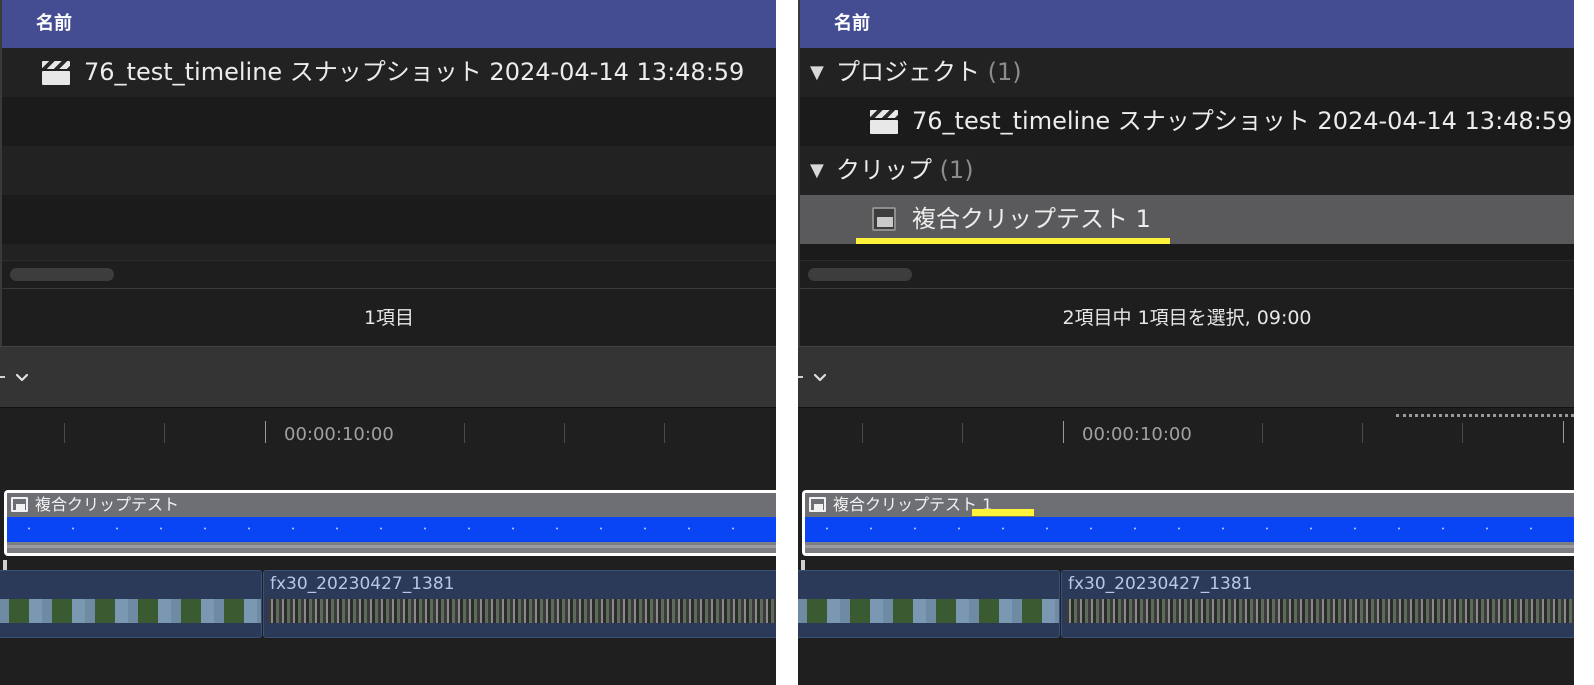 The image size is (1594, 685). What do you see at coordinates (929, 72) in the screenshot?
I see `group-title: プロジェクト (1)` at bounding box center [929, 72].